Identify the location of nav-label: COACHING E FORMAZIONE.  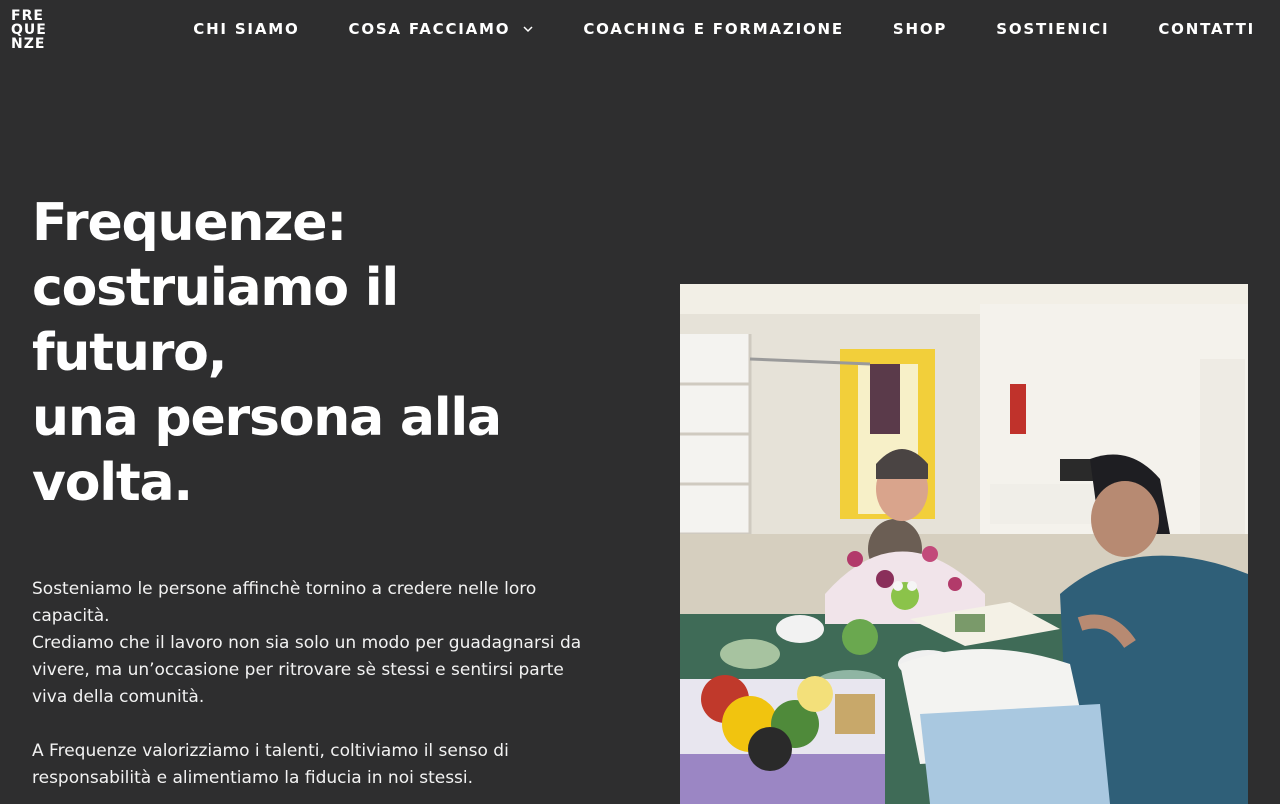
(713, 29).